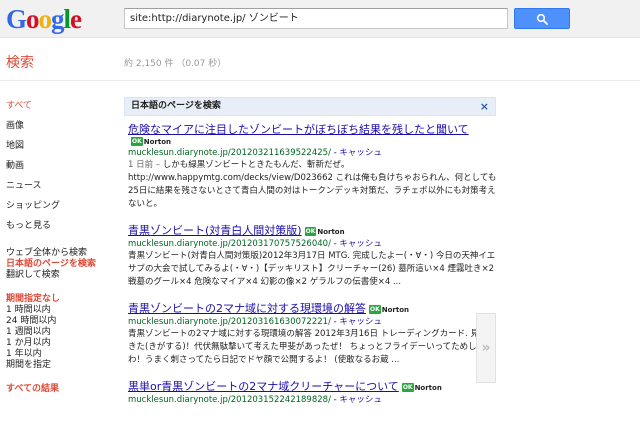  Describe the element at coordinates (214, 18) in the screenshot. I see `search-query: site:http://diarynote.jp/ ゾンビート` at that location.